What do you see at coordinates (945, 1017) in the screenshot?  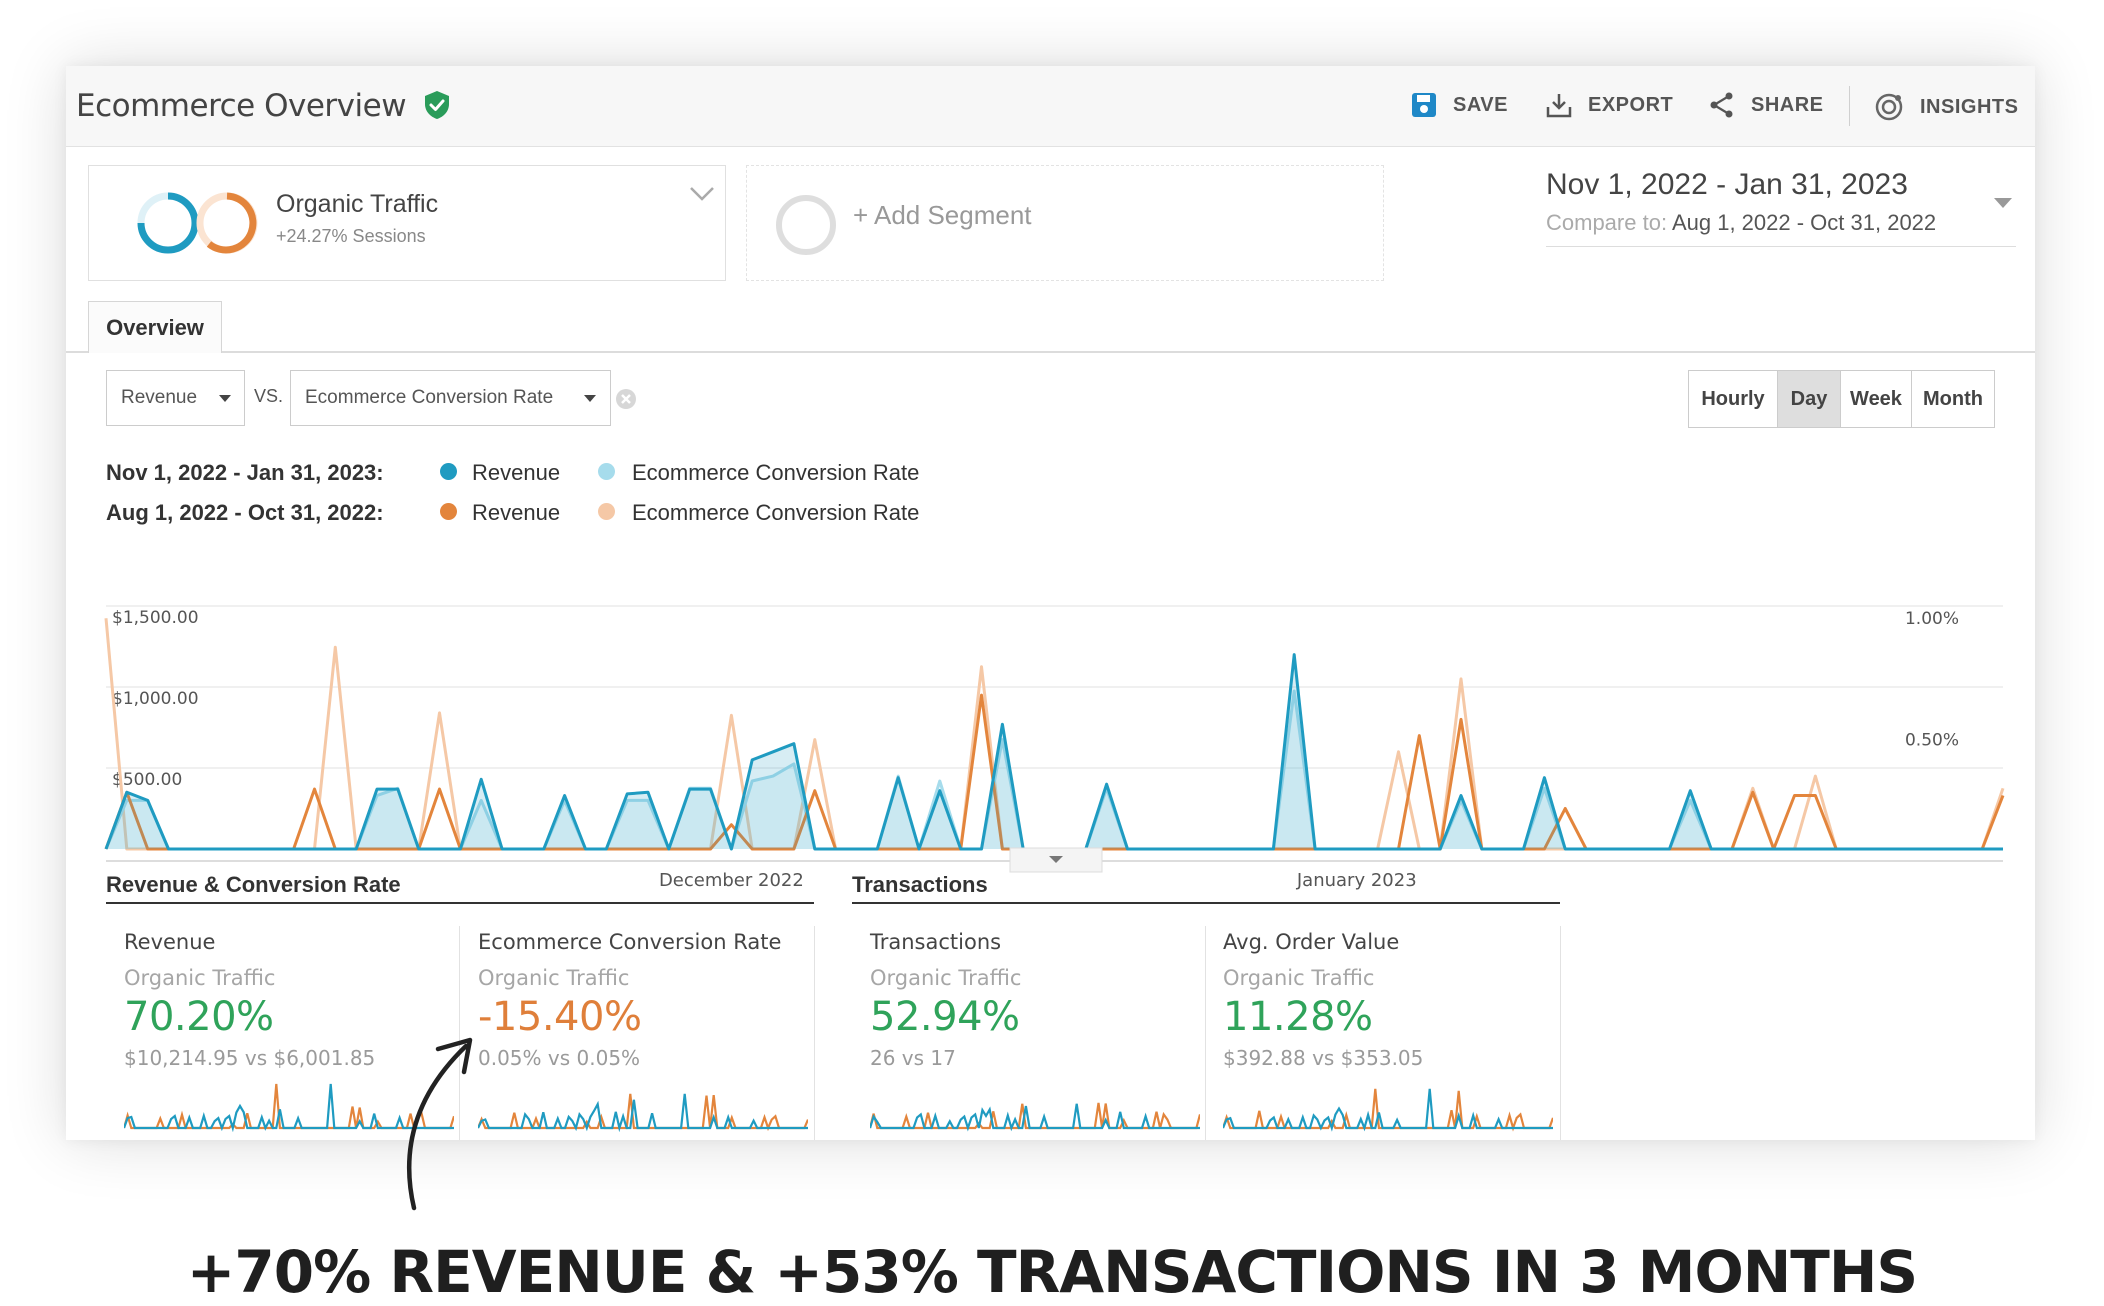 I see `metric-value: 52.94%` at bounding box center [945, 1017].